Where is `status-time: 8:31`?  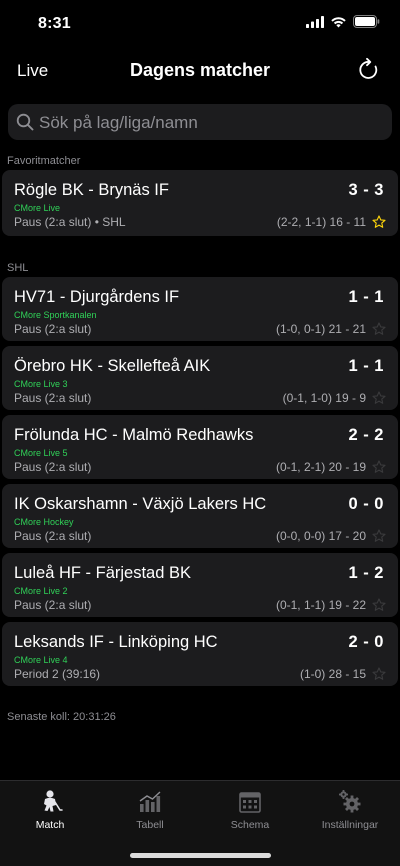 status-time: 8:31 is located at coordinates (54, 23).